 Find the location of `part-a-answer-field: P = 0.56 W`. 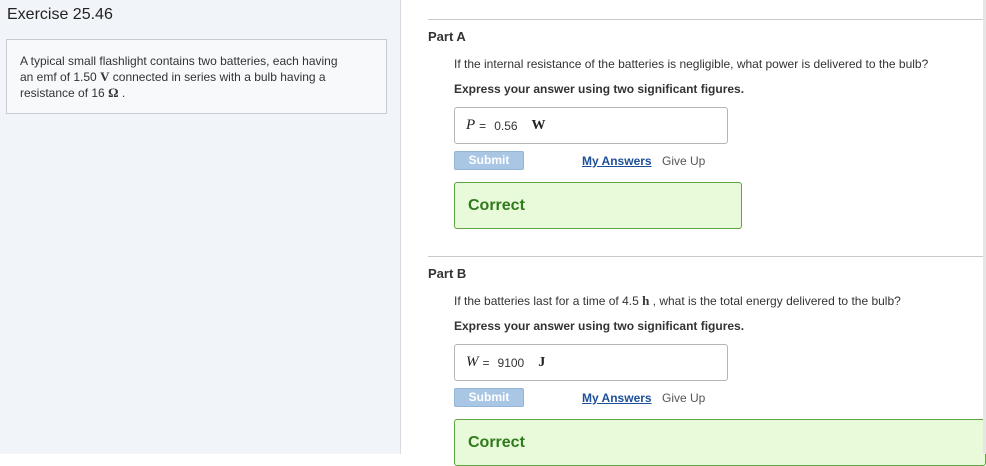

part-a-answer-field: P = 0.56 W is located at coordinates (591, 125).